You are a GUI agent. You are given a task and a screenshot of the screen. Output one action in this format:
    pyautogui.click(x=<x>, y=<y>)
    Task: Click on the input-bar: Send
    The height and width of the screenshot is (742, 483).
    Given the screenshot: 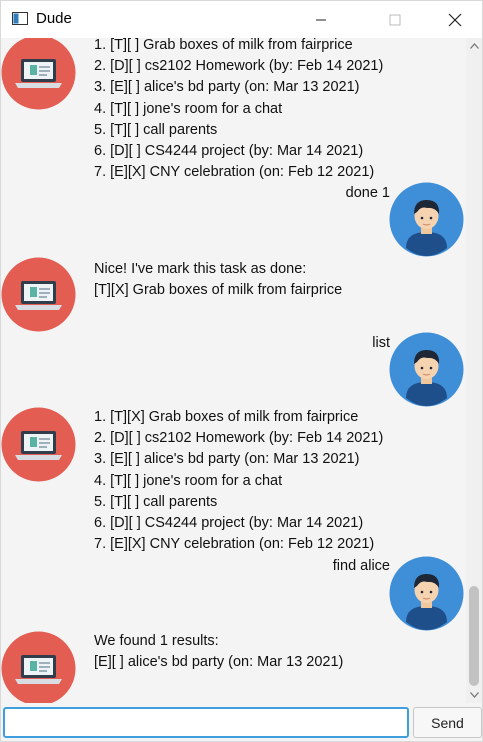 What is the action you would take?
    pyautogui.click(x=241, y=722)
    